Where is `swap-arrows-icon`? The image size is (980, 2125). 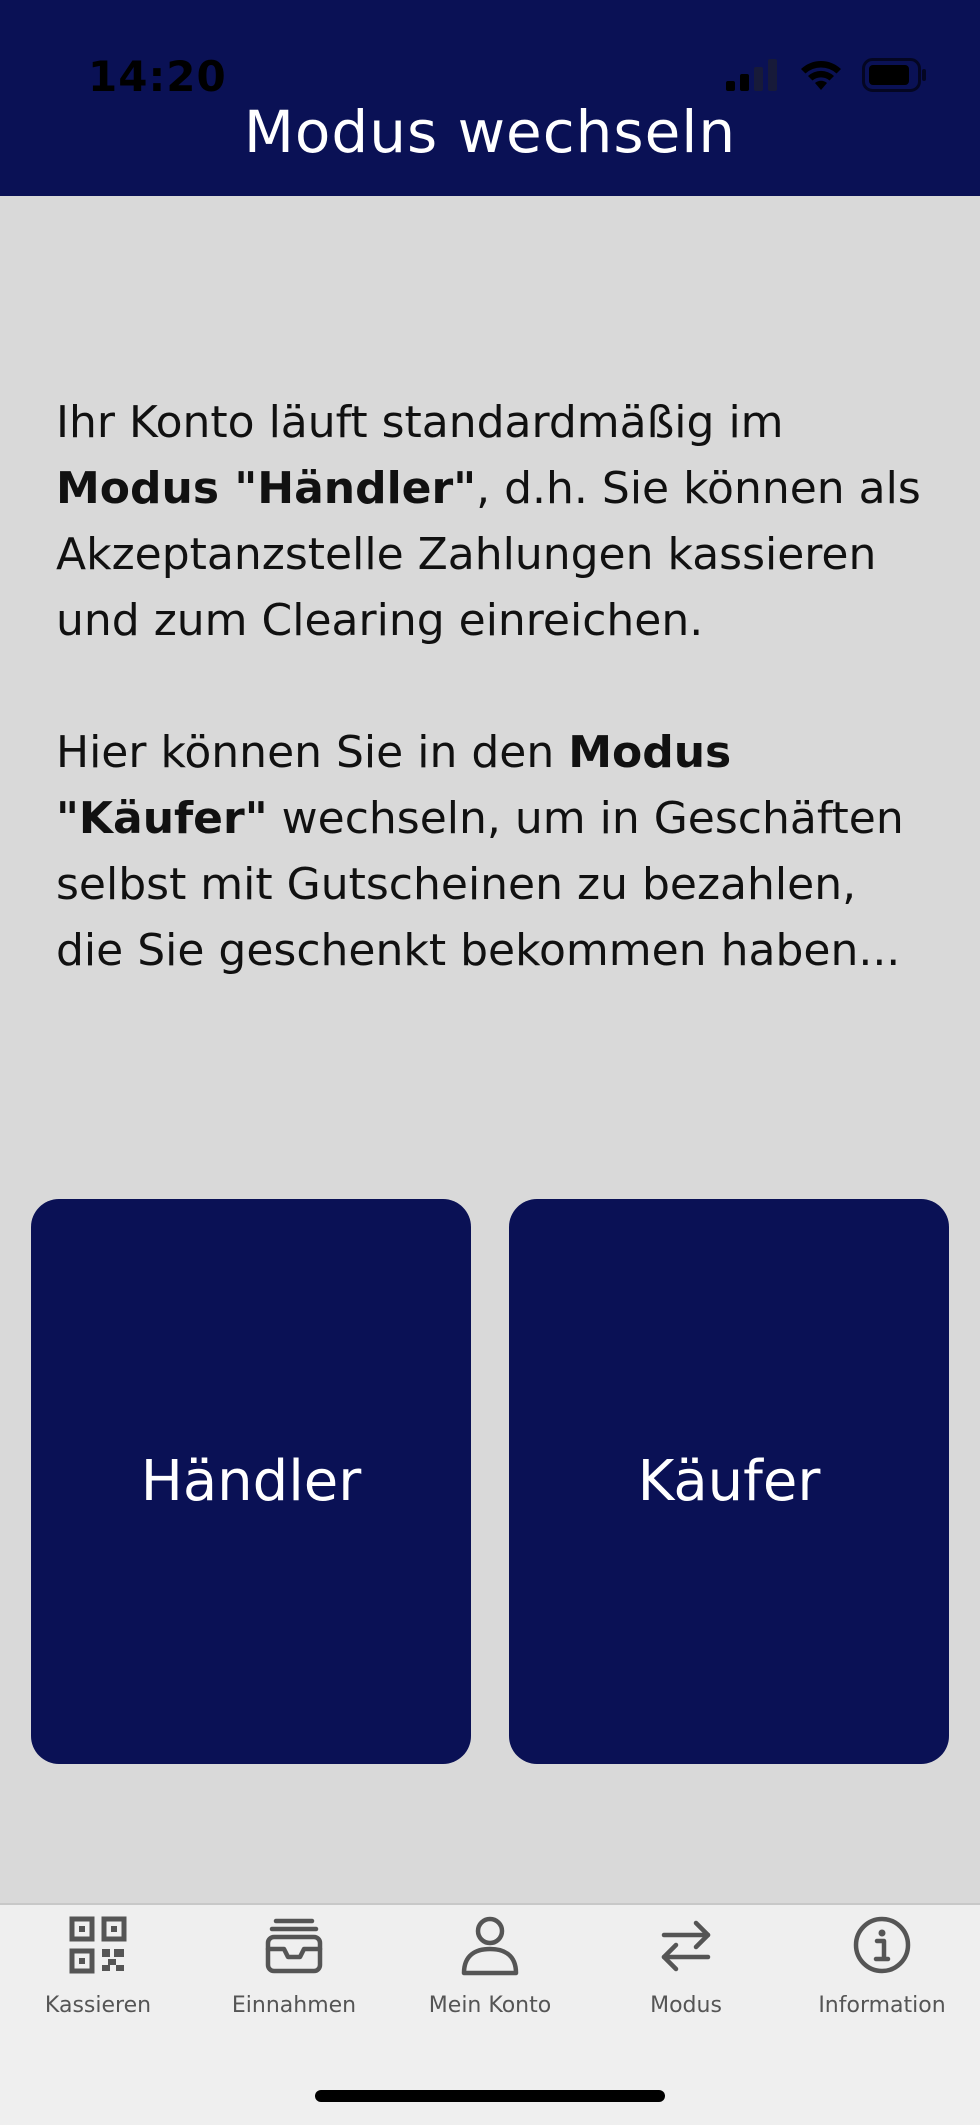
swap-arrows-icon is located at coordinates (686, 1946).